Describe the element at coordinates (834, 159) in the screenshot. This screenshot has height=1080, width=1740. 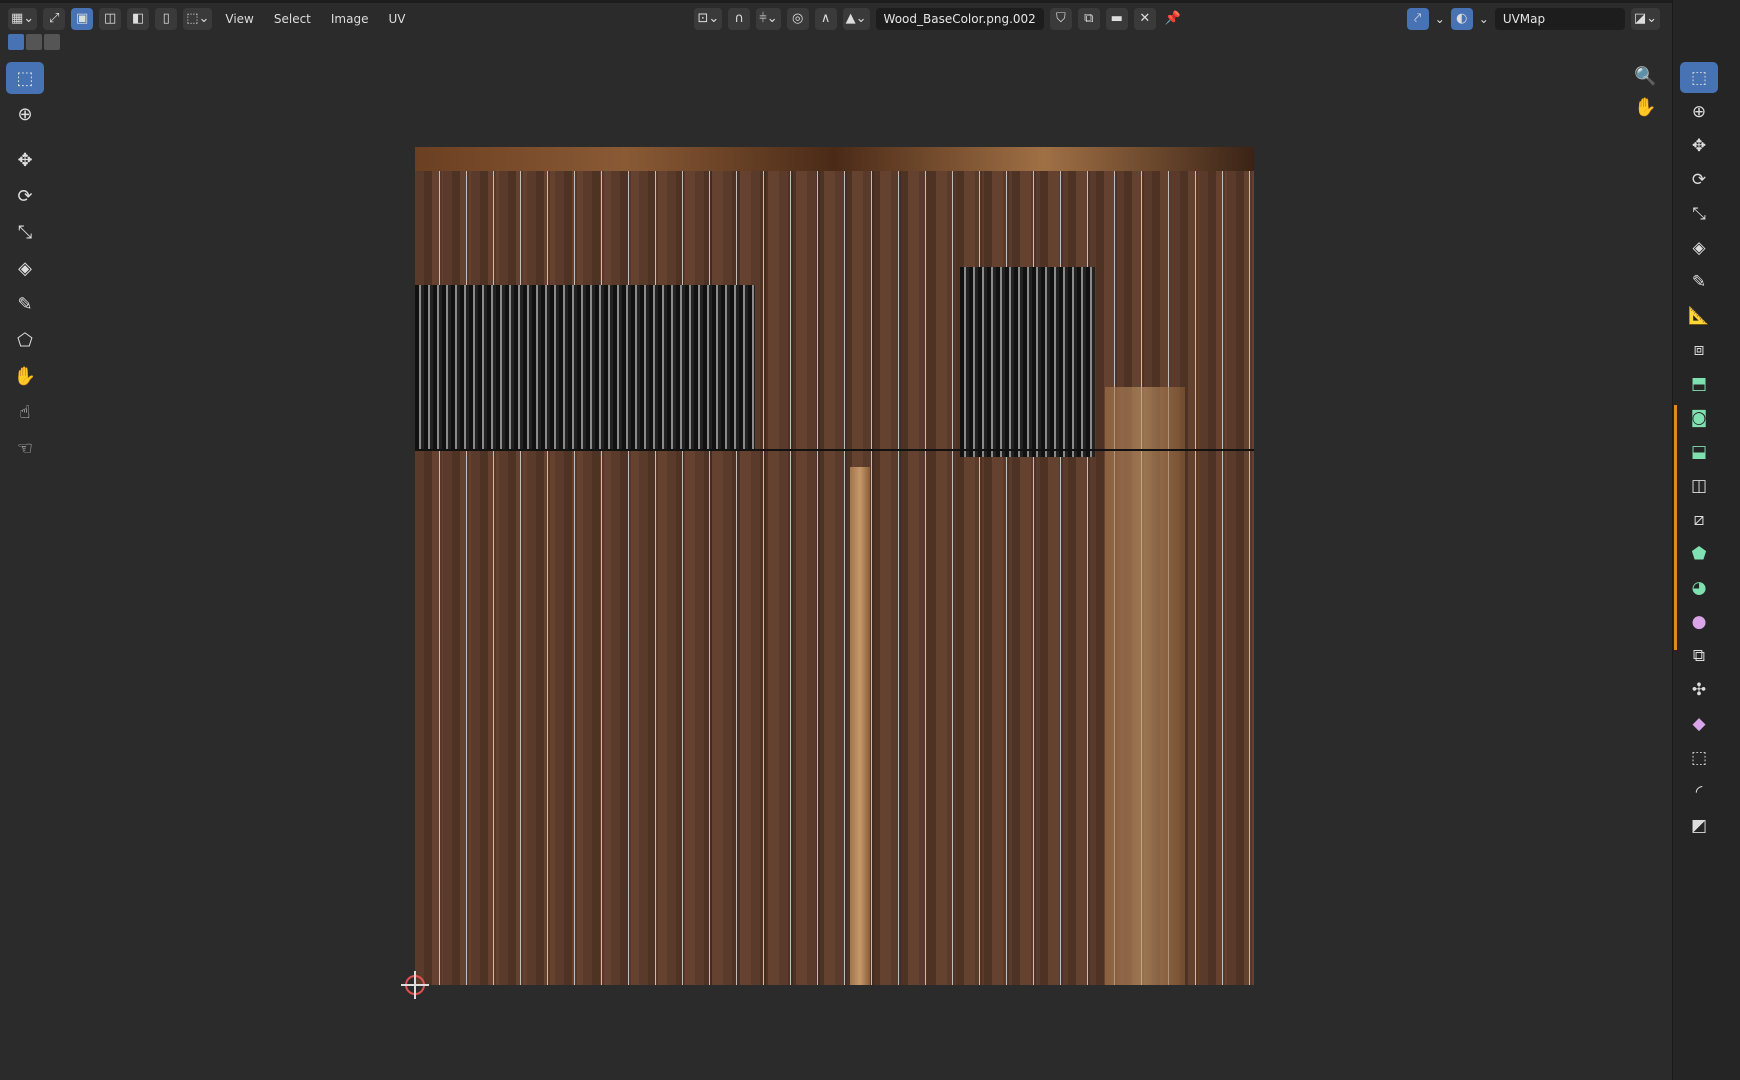
I see `texture-top-strip` at that location.